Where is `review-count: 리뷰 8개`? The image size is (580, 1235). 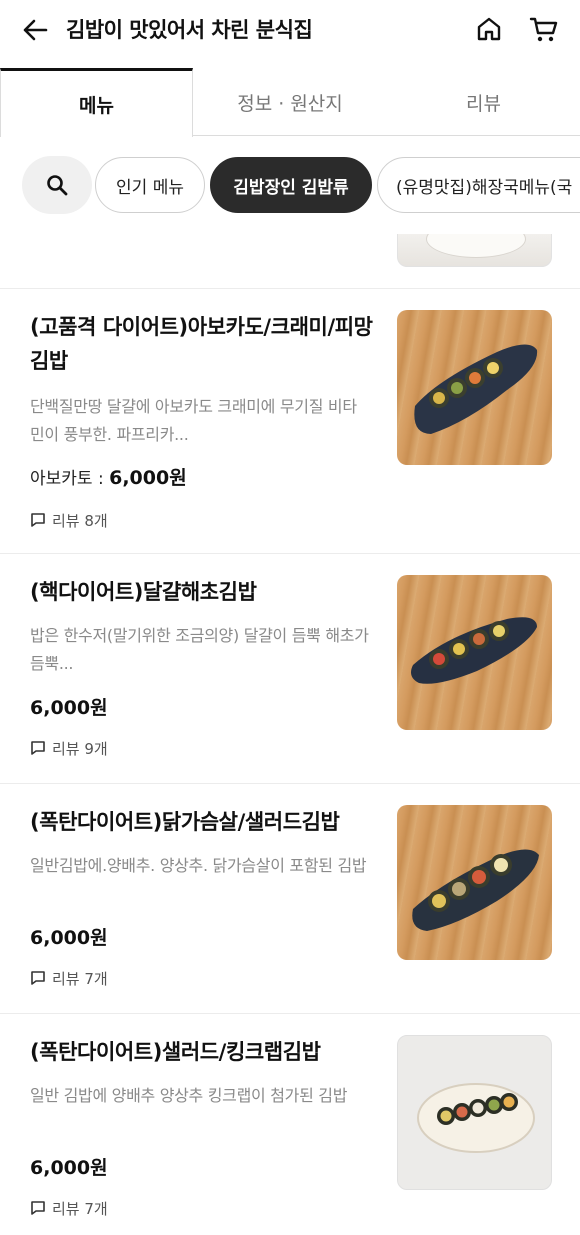 review-count: 리뷰 8개 is located at coordinates (69, 520).